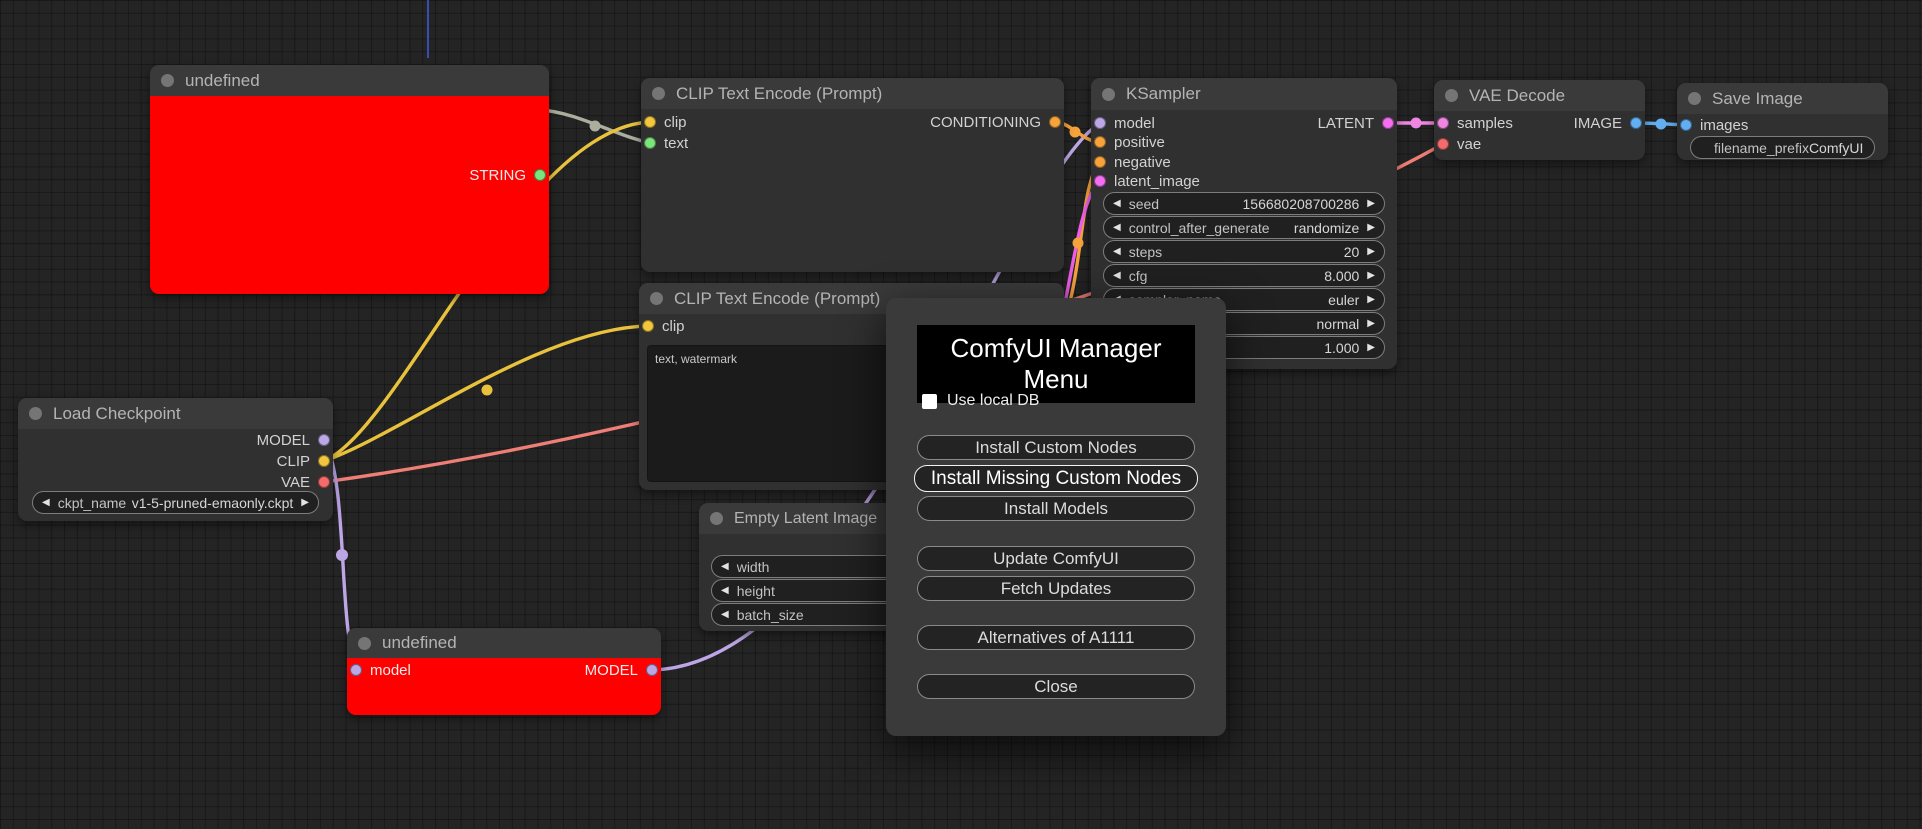 The width and height of the screenshot is (1922, 829). What do you see at coordinates (1056, 637) in the screenshot?
I see `alternatives-of-a1111-button: Alternatives of A1111` at bounding box center [1056, 637].